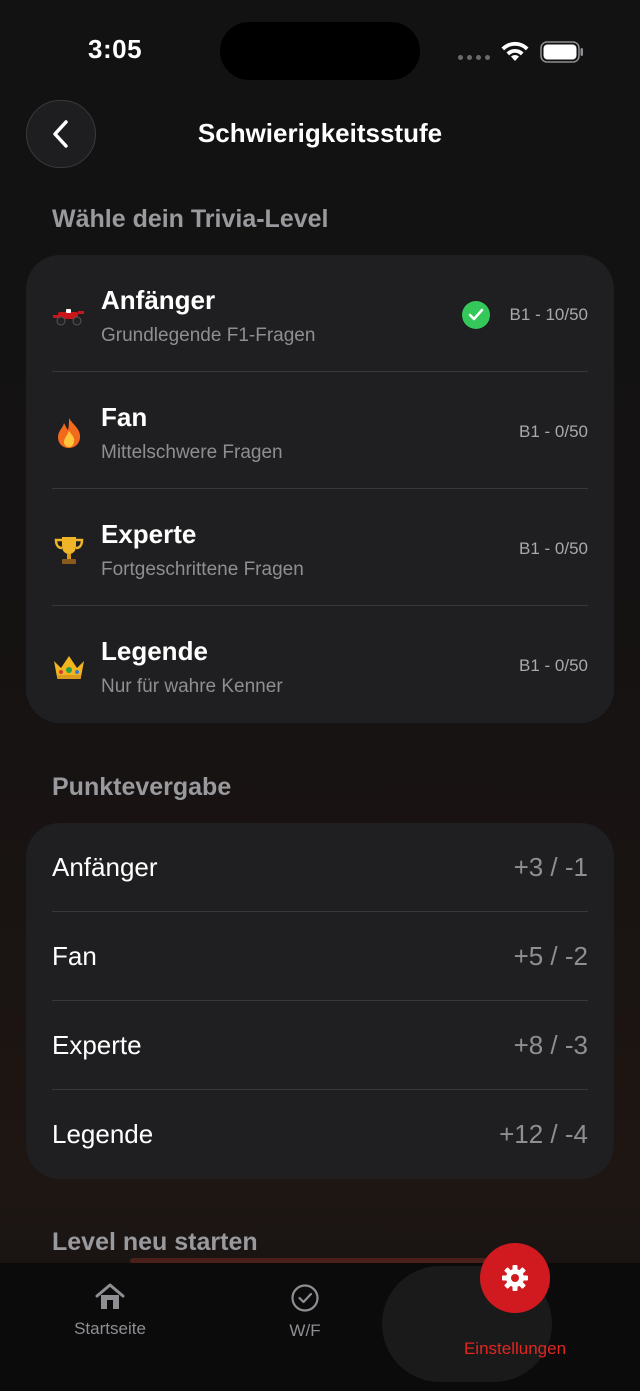 This screenshot has width=640, height=1391. I want to click on points-level-label: Anfänger, so click(105, 867).